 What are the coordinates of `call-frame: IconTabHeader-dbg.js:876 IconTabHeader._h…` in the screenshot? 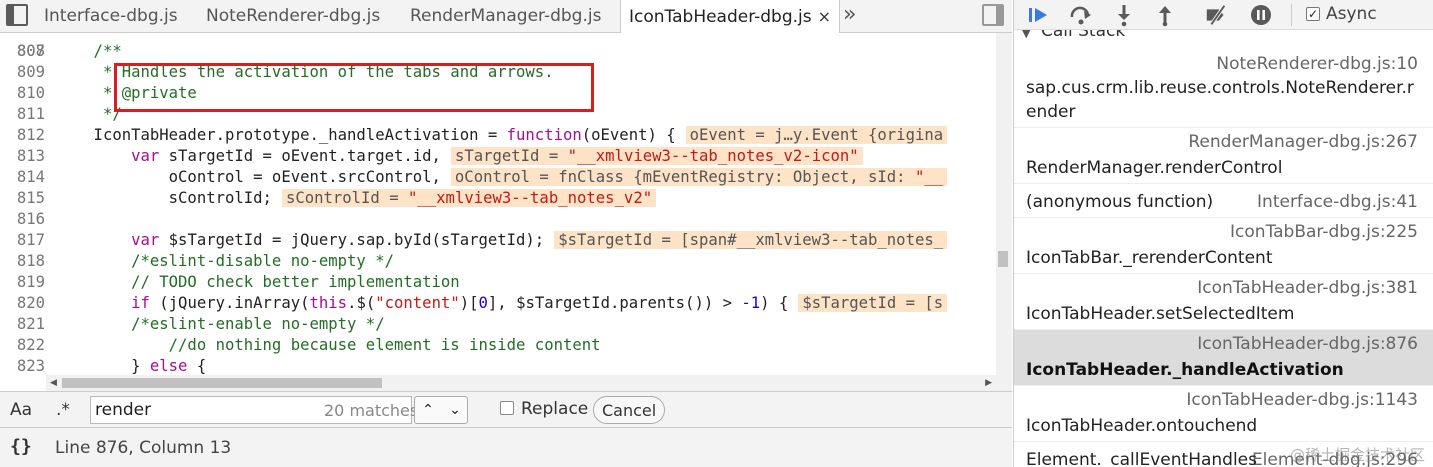 It's located at (1223, 358).